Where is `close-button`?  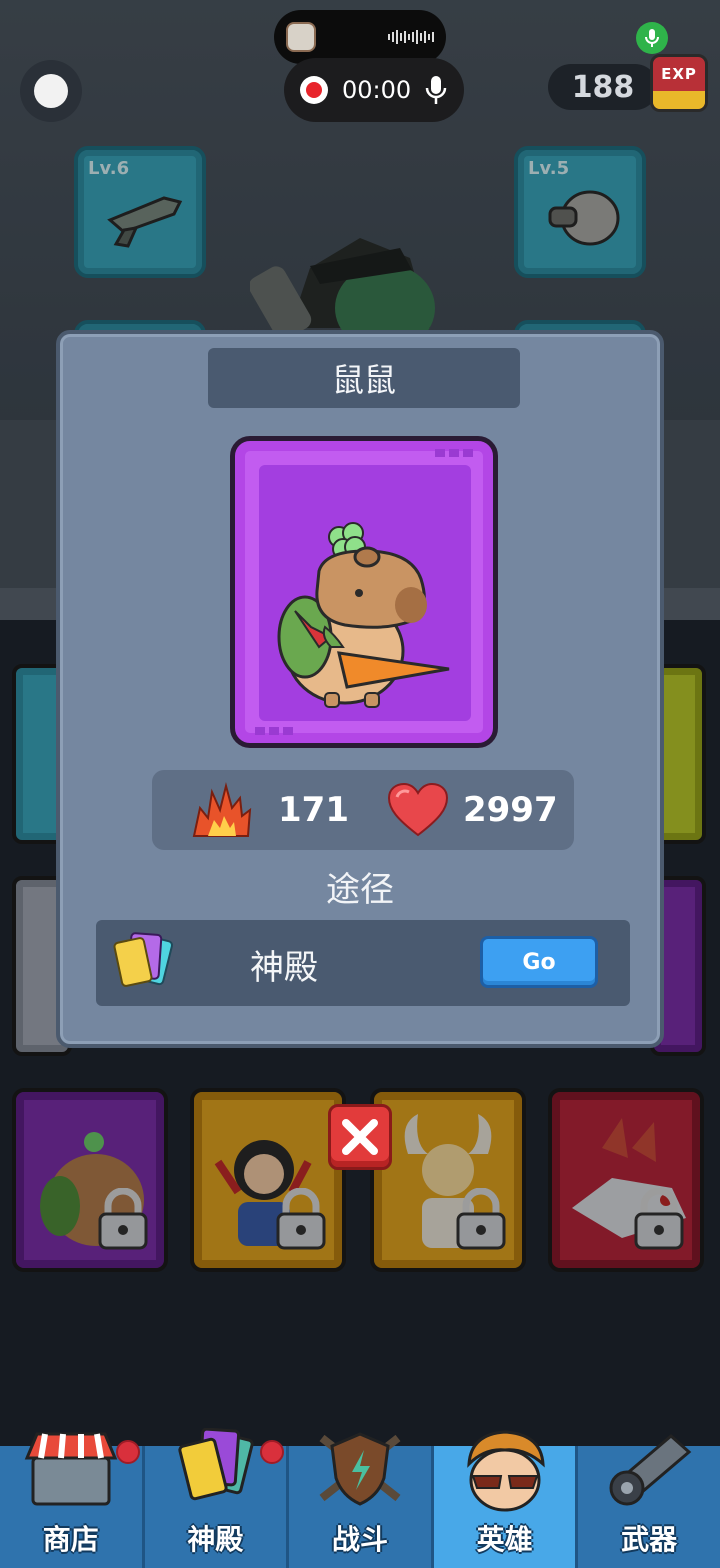
close-button is located at coordinates (360, 1137).